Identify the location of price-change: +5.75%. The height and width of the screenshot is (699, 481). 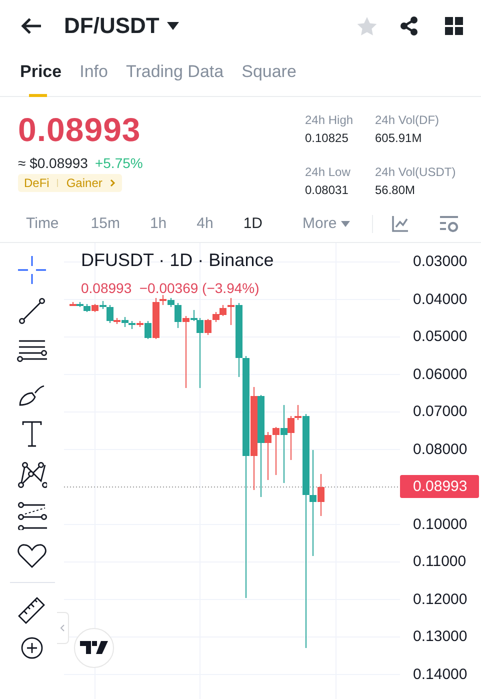
(118, 162).